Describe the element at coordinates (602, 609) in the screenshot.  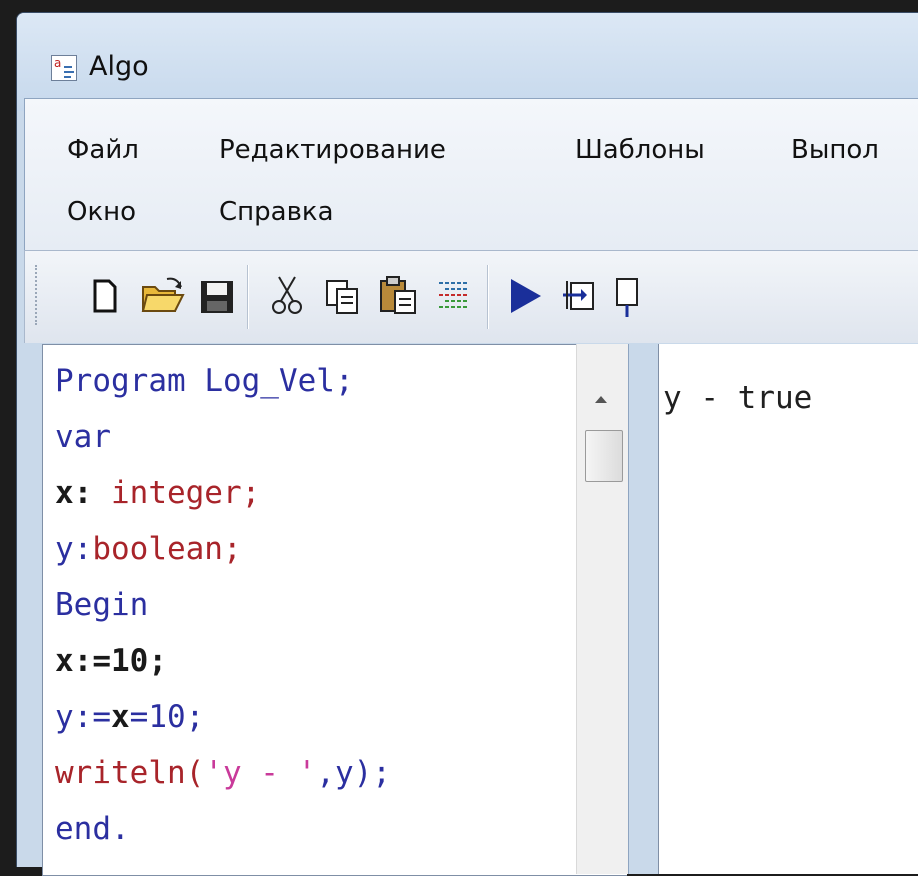
I see `editor-scrollbar` at that location.